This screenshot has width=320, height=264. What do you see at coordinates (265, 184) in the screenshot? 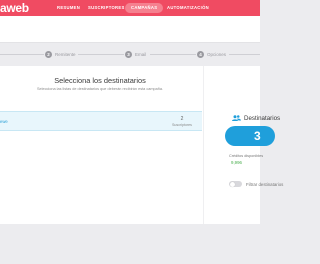
I see `filter-label: Filtrar destinatarios` at bounding box center [265, 184].